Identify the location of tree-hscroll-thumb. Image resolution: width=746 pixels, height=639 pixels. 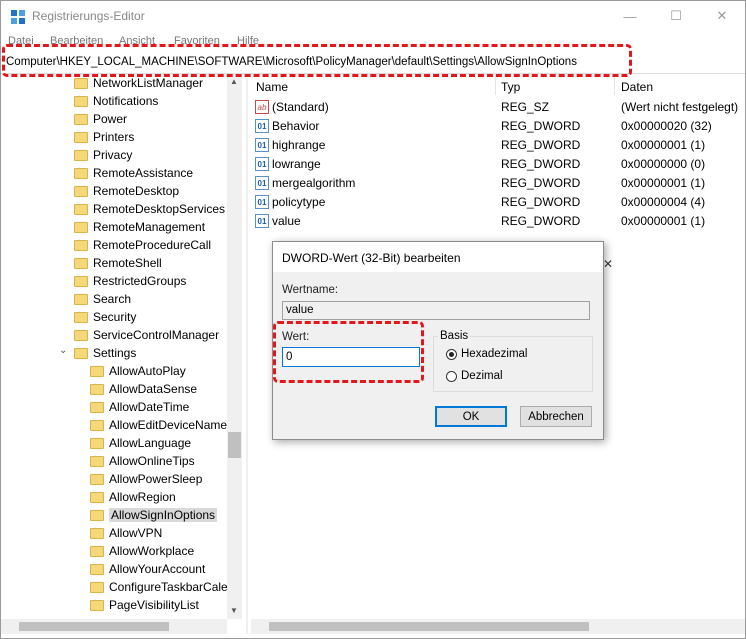
(94, 626).